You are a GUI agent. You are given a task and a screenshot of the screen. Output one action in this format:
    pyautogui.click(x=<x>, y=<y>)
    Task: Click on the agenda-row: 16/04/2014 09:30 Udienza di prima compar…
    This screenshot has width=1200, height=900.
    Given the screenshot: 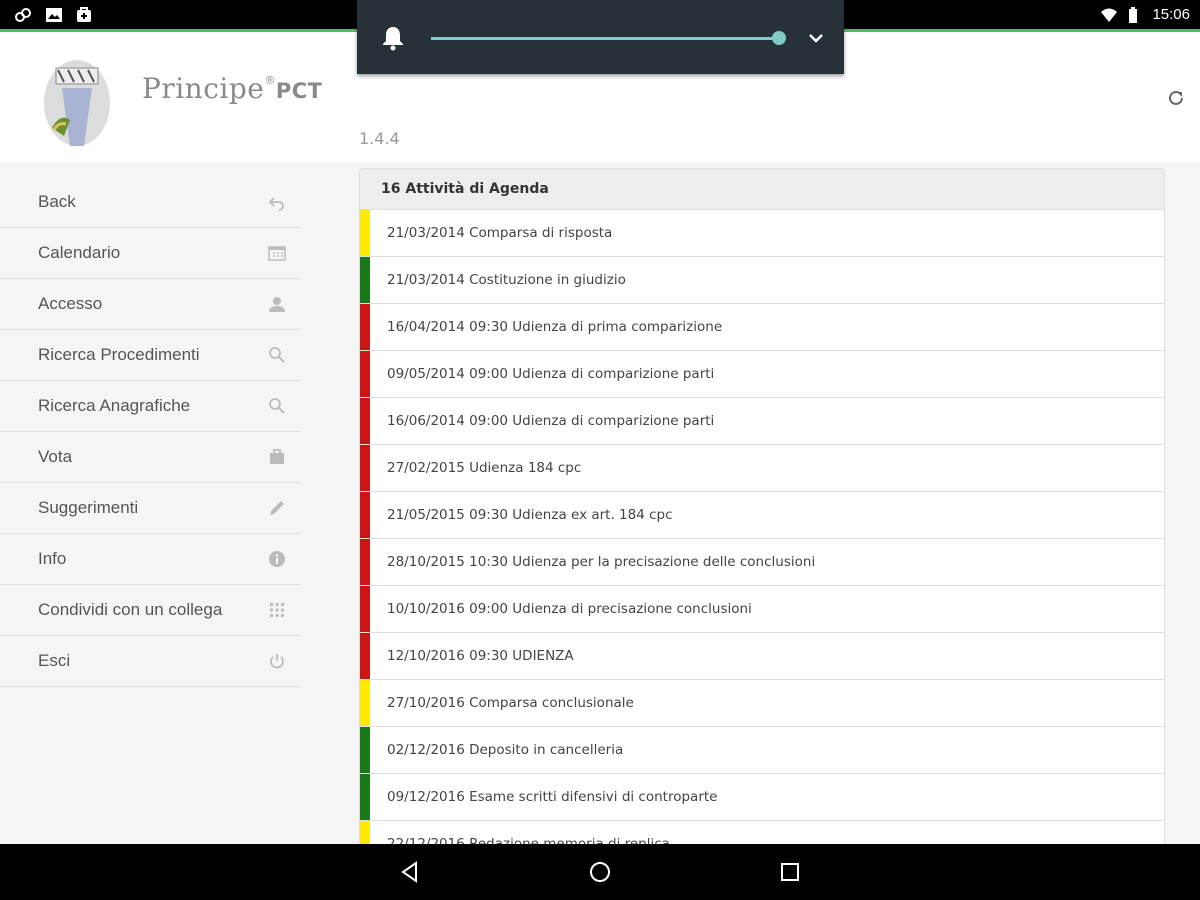 What is the action you would take?
    pyautogui.click(x=762, y=327)
    